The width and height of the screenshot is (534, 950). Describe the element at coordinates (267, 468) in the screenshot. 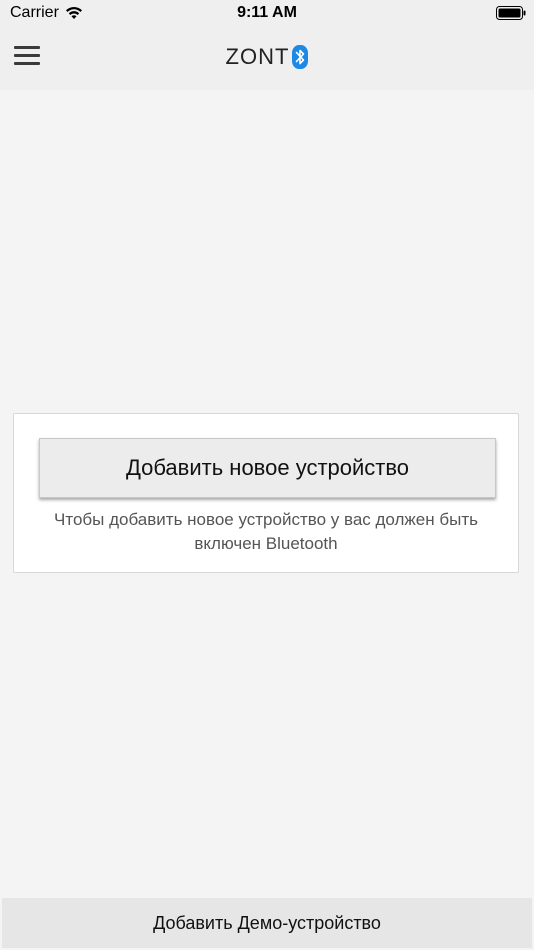

I see `add-new-device-button: Добавить новое устройство` at that location.